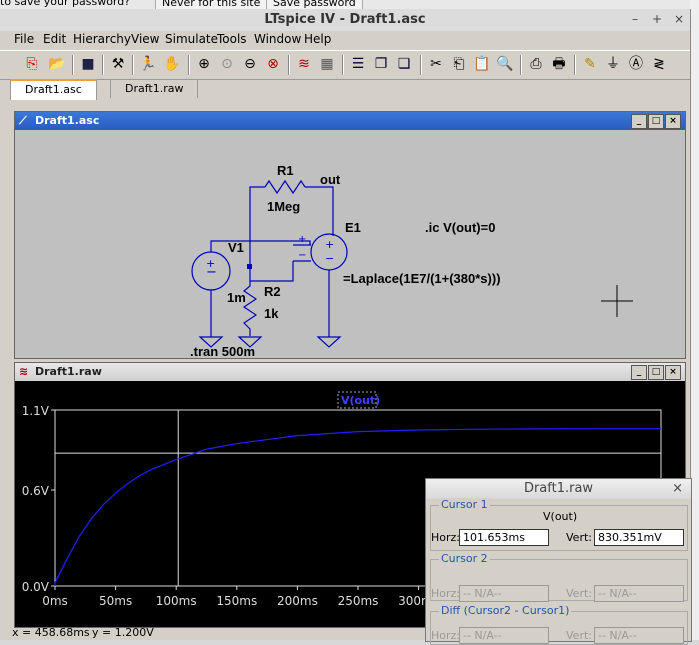 The height and width of the screenshot is (645, 699). I want to click on window-titlebar: LTspice IV - Draft1.asc – + ×, so click(345, 20).